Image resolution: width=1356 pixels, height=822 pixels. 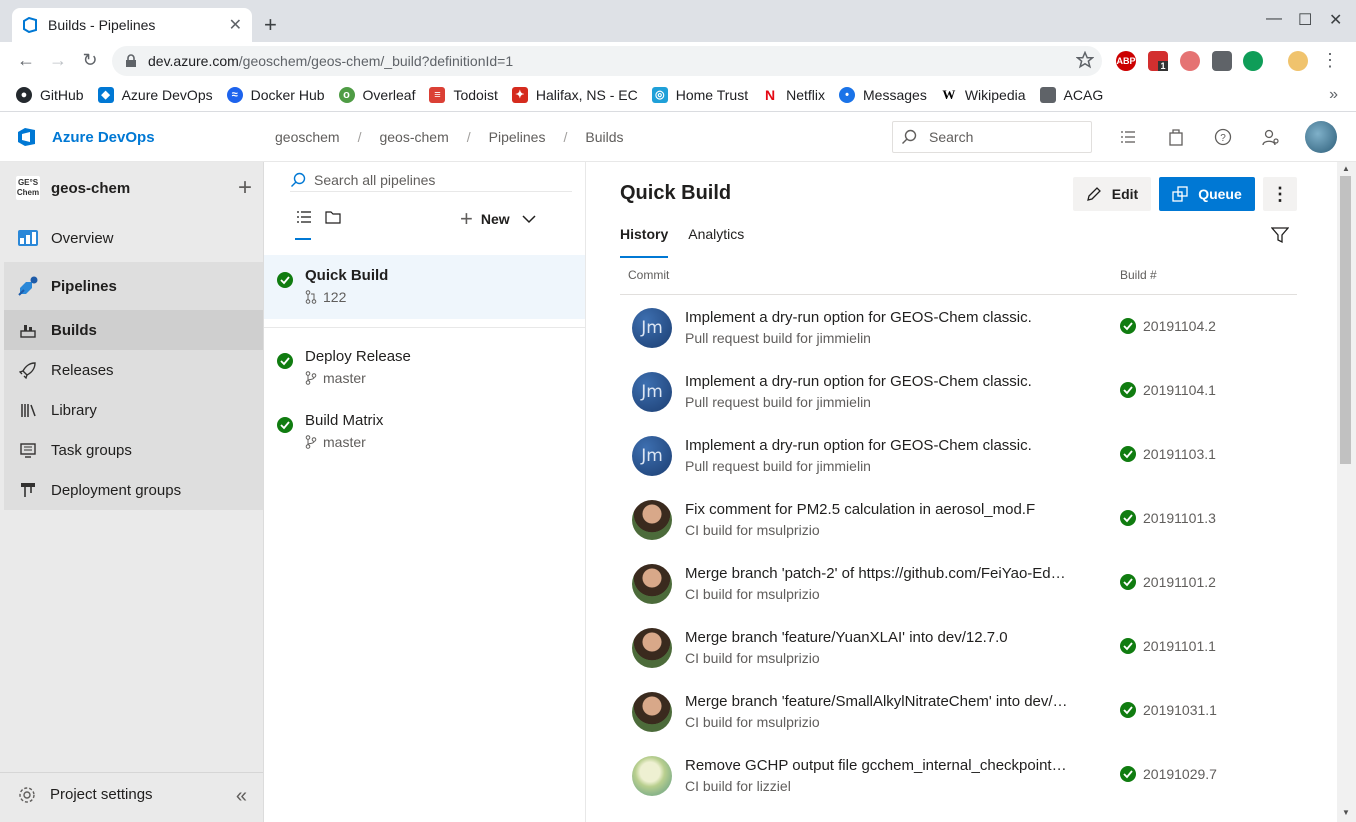 I want to click on project-name: geos-chem, so click(x=144, y=188).